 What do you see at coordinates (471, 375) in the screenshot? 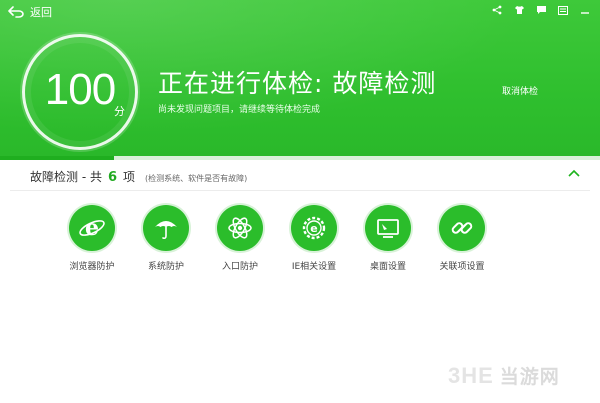
I see `watermark-logo: 3HE` at bounding box center [471, 375].